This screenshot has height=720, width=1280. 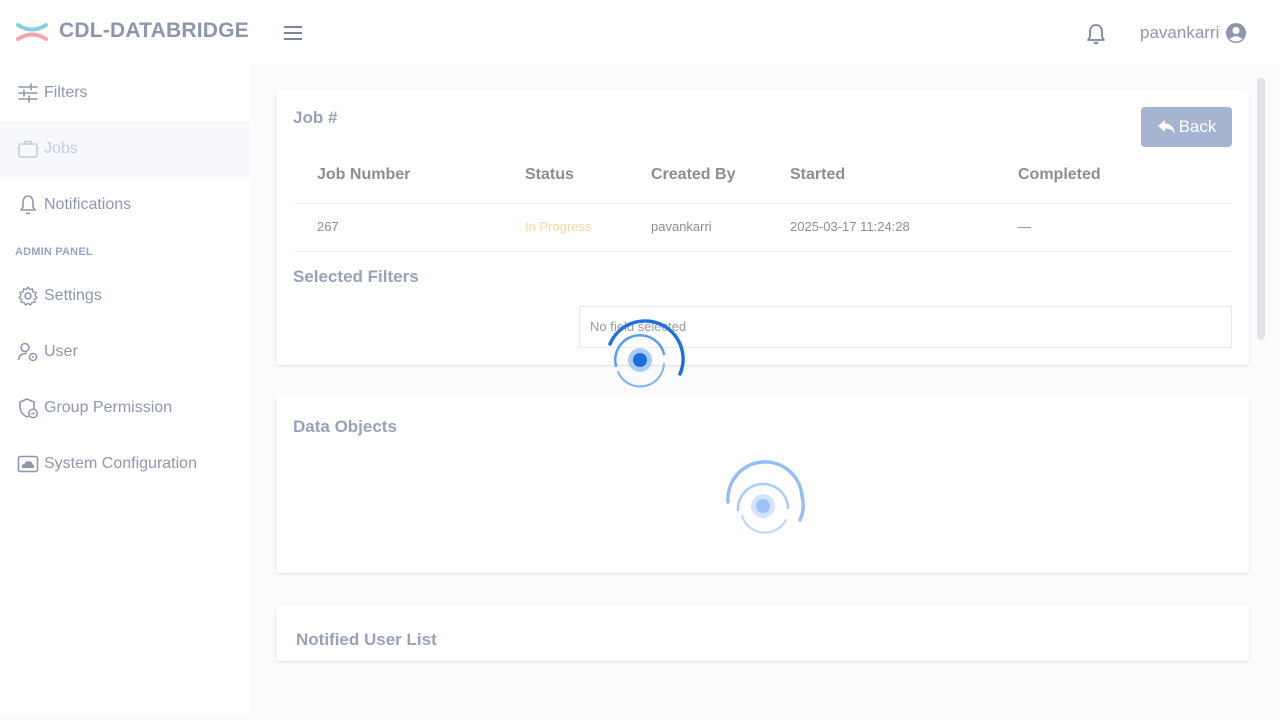 I want to click on briefcase-icon, so click(x=28, y=149).